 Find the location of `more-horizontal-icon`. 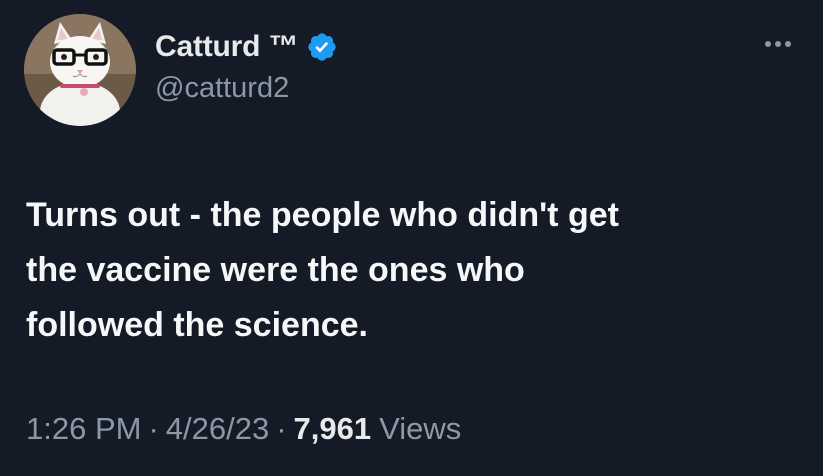

more-horizontal-icon is located at coordinates (778, 44).